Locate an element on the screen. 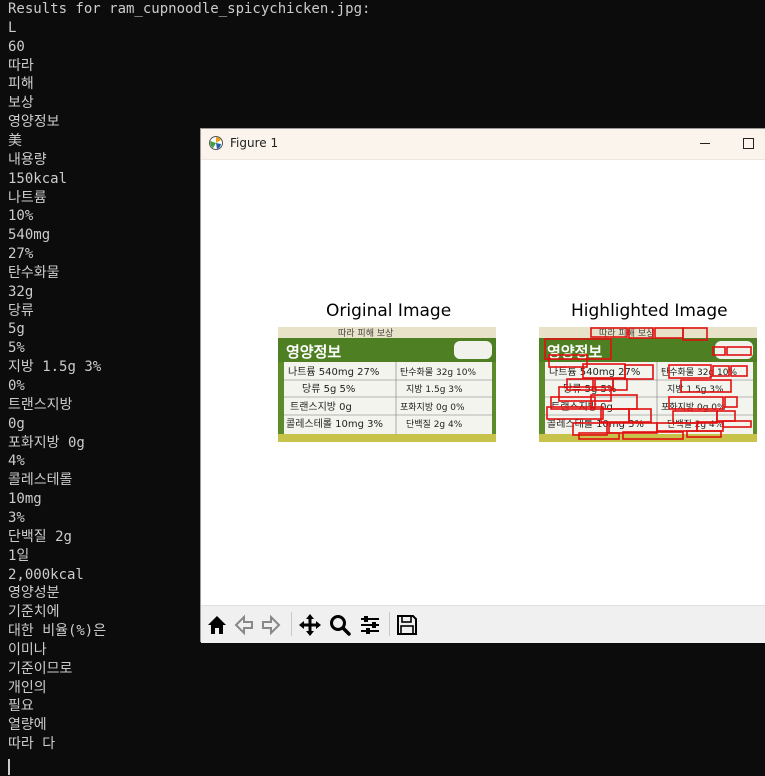 The height and width of the screenshot is (776, 765). ocr-result-line: 포화지방 0g is located at coordinates (46, 442).